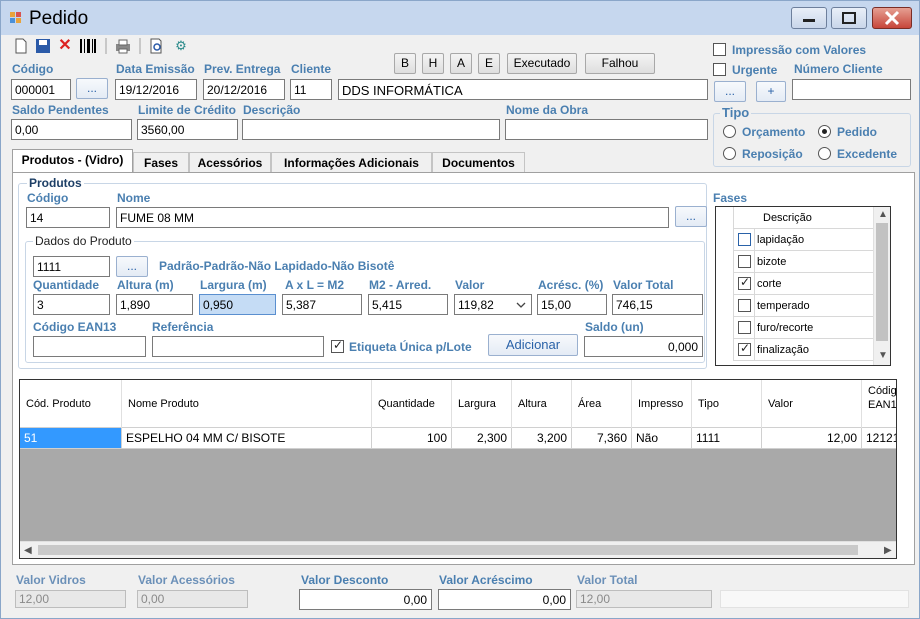  What do you see at coordinates (888, 550) in the screenshot?
I see `scroll-right-icon: ▶` at bounding box center [888, 550].